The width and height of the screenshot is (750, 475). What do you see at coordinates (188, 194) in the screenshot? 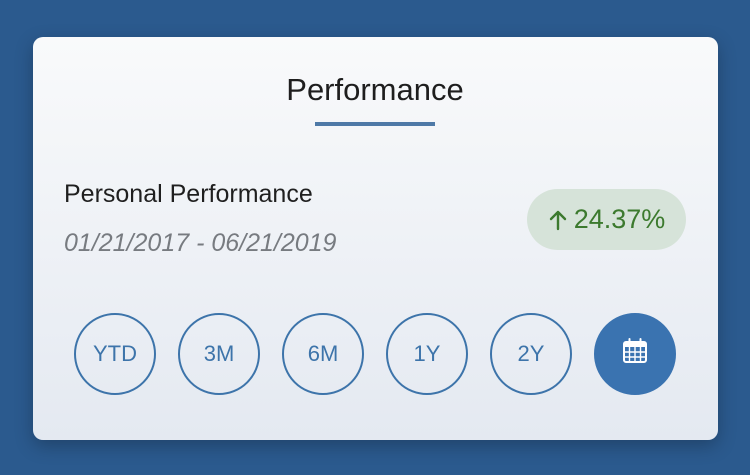
I see `performance-label: Personal Performance` at bounding box center [188, 194].